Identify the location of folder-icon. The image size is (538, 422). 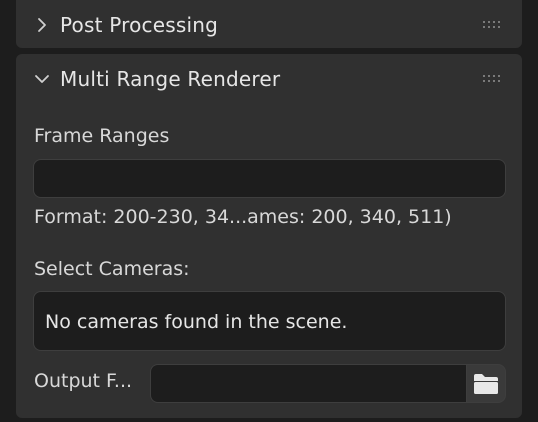
(486, 384).